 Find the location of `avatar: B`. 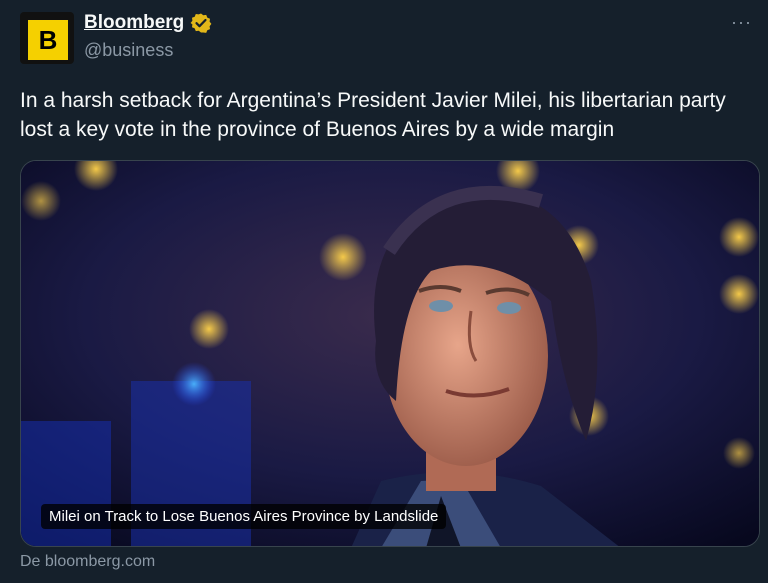

avatar: B is located at coordinates (47, 38).